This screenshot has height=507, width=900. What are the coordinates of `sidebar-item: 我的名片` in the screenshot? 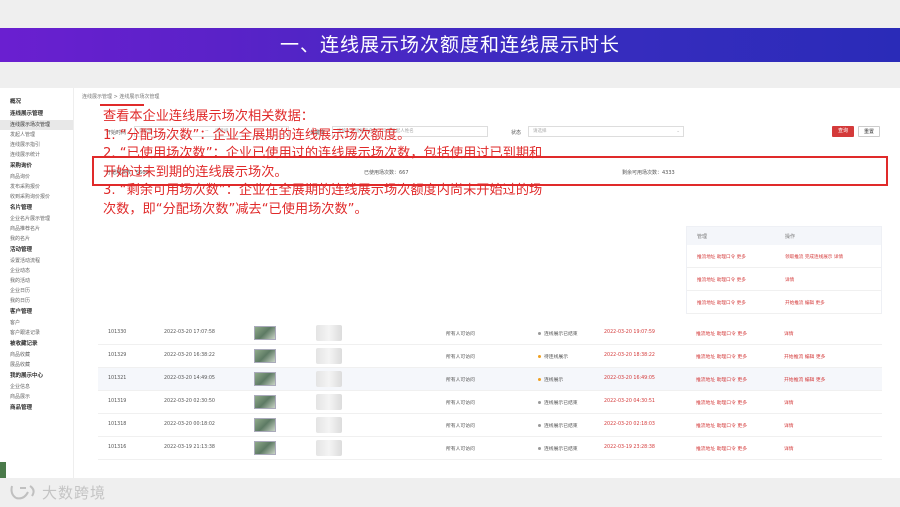 It's located at (36, 239).